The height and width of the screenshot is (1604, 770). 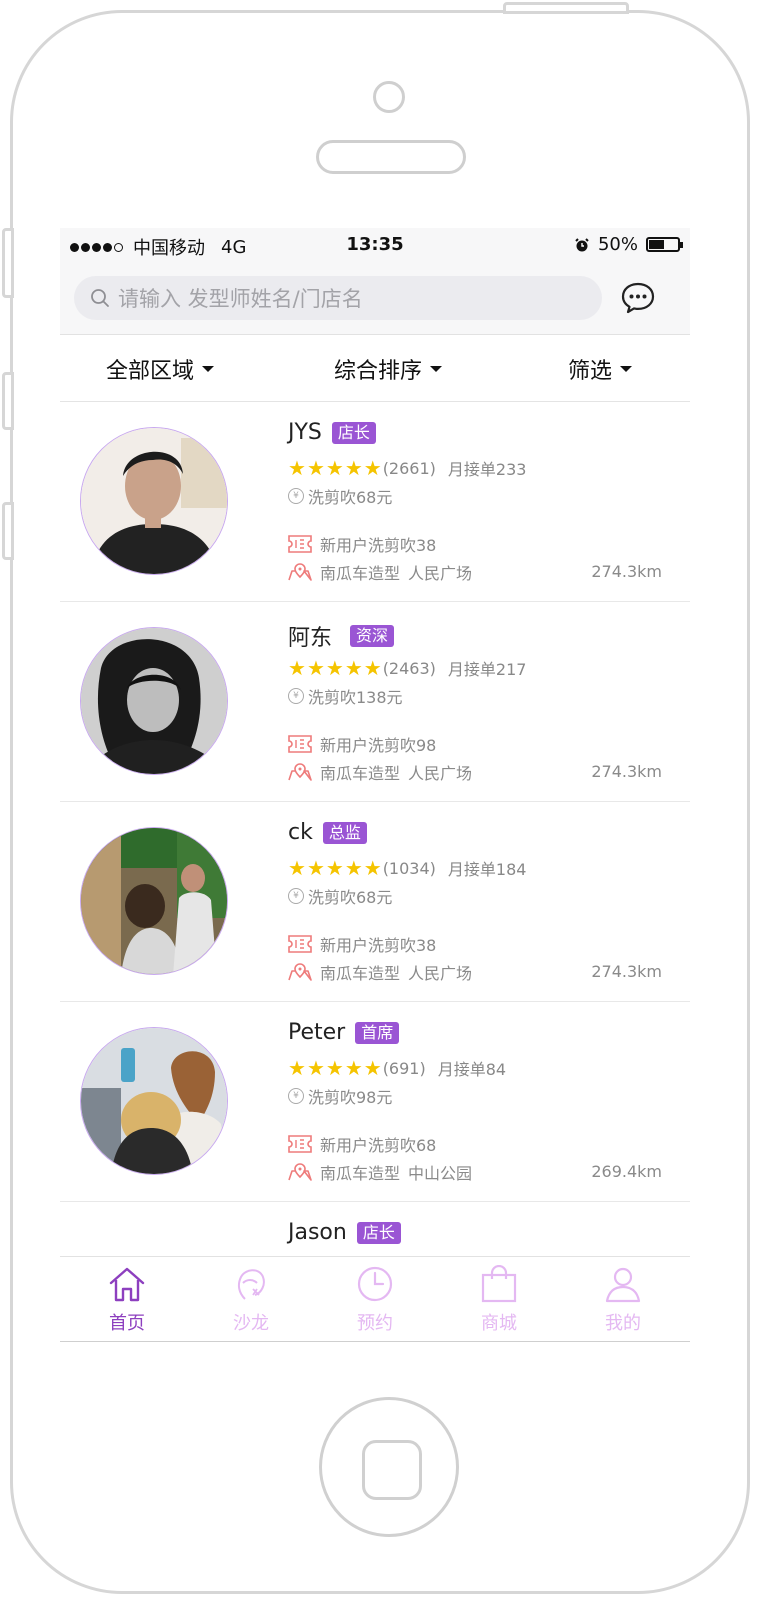 I want to click on alarm-icon, so click(x=582, y=244).